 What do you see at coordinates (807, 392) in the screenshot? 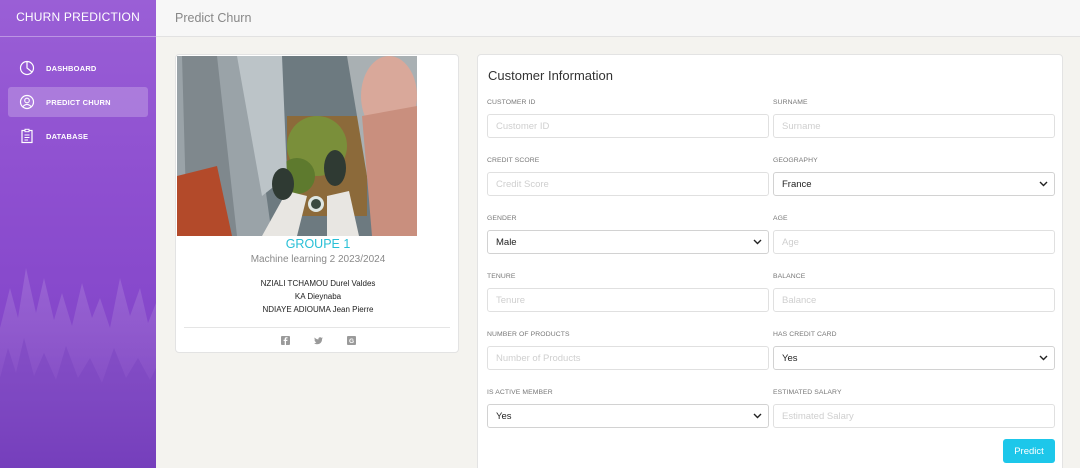
I see `field-label: ESTIMATED SALARY` at bounding box center [807, 392].